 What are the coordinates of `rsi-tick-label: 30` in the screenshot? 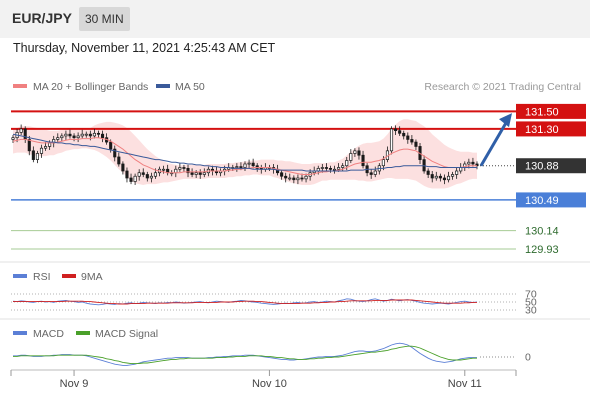 It's located at (531, 311).